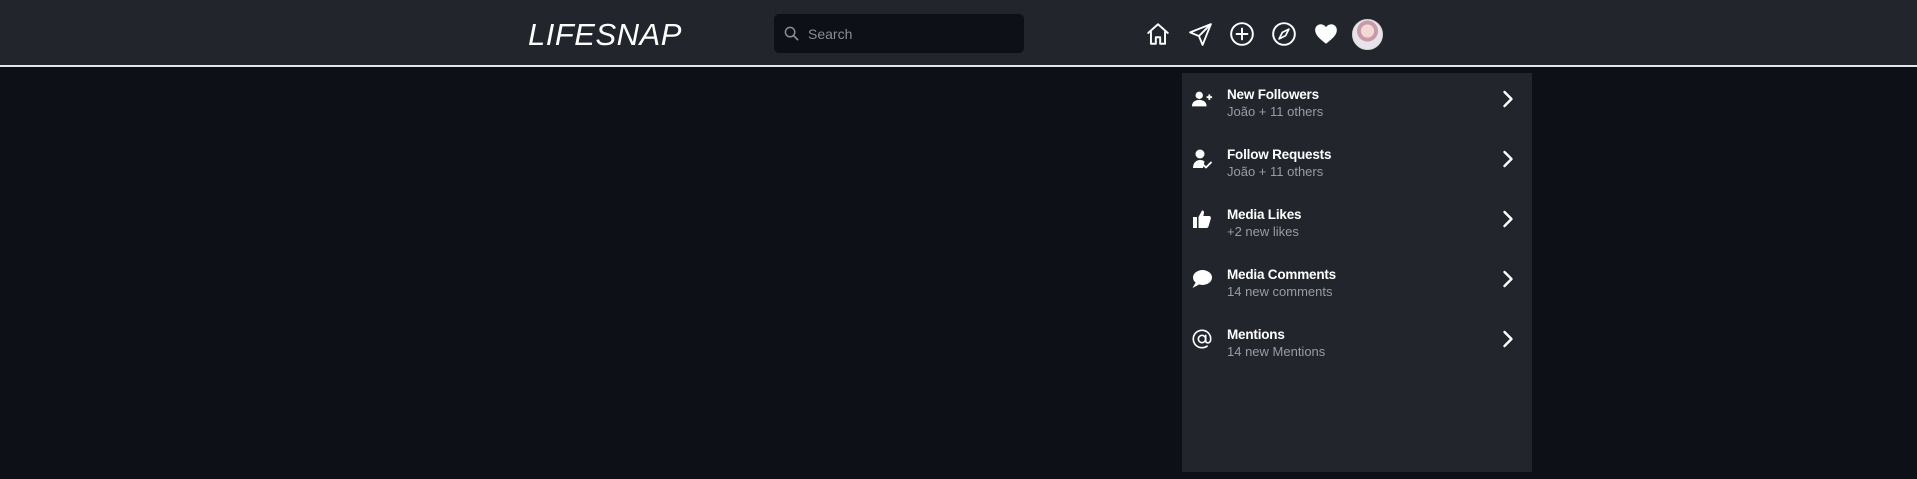 This screenshot has width=1917, height=479. What do you see at coordinates (1367, 34) in the screenshot?
I see `avatar` at bounding box center [1367, 34].